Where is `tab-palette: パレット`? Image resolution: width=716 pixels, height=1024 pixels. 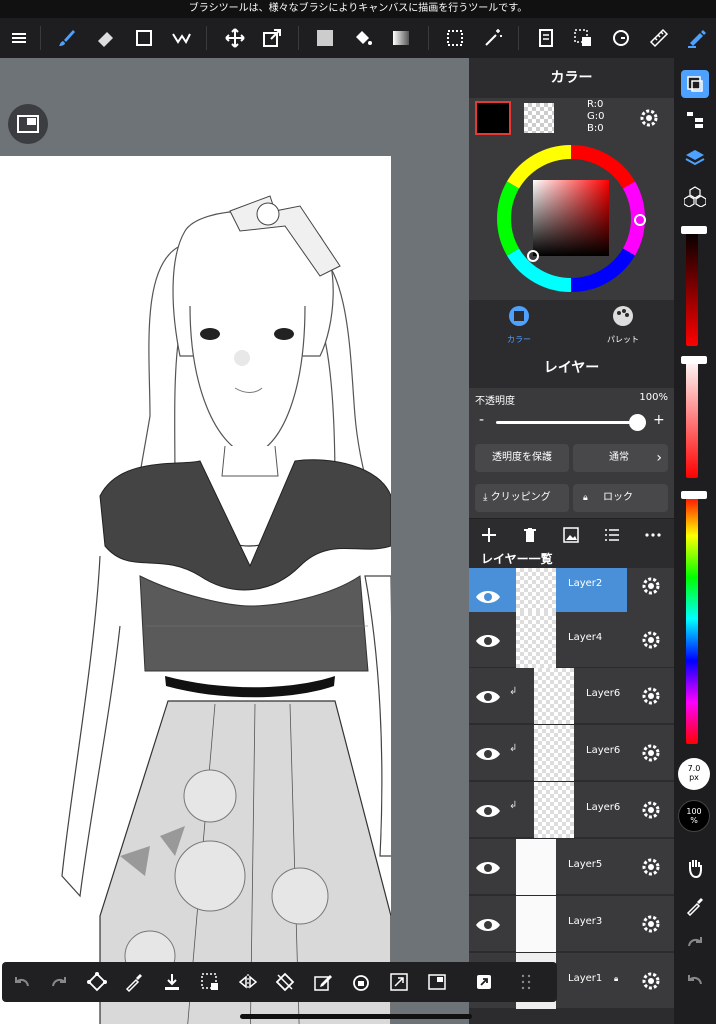
tab-palette: パレット is located at coordinates (623, 325).